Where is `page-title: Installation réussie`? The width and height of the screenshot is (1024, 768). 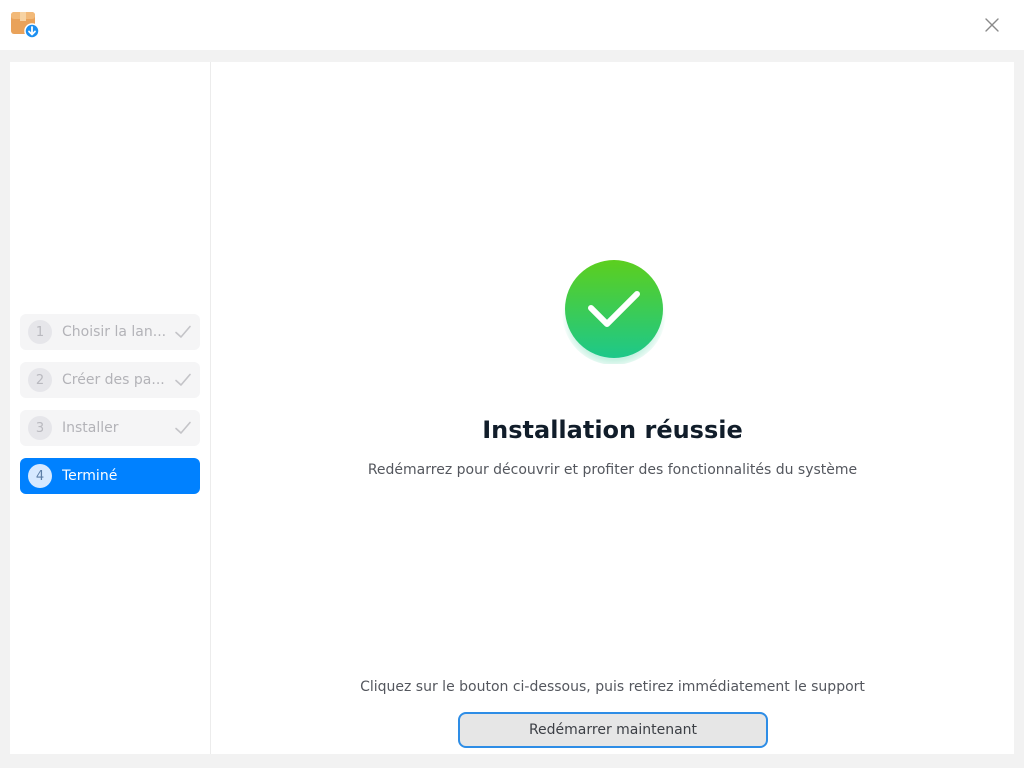 page-title: Installation réussie is located at coordinates (612, 430).